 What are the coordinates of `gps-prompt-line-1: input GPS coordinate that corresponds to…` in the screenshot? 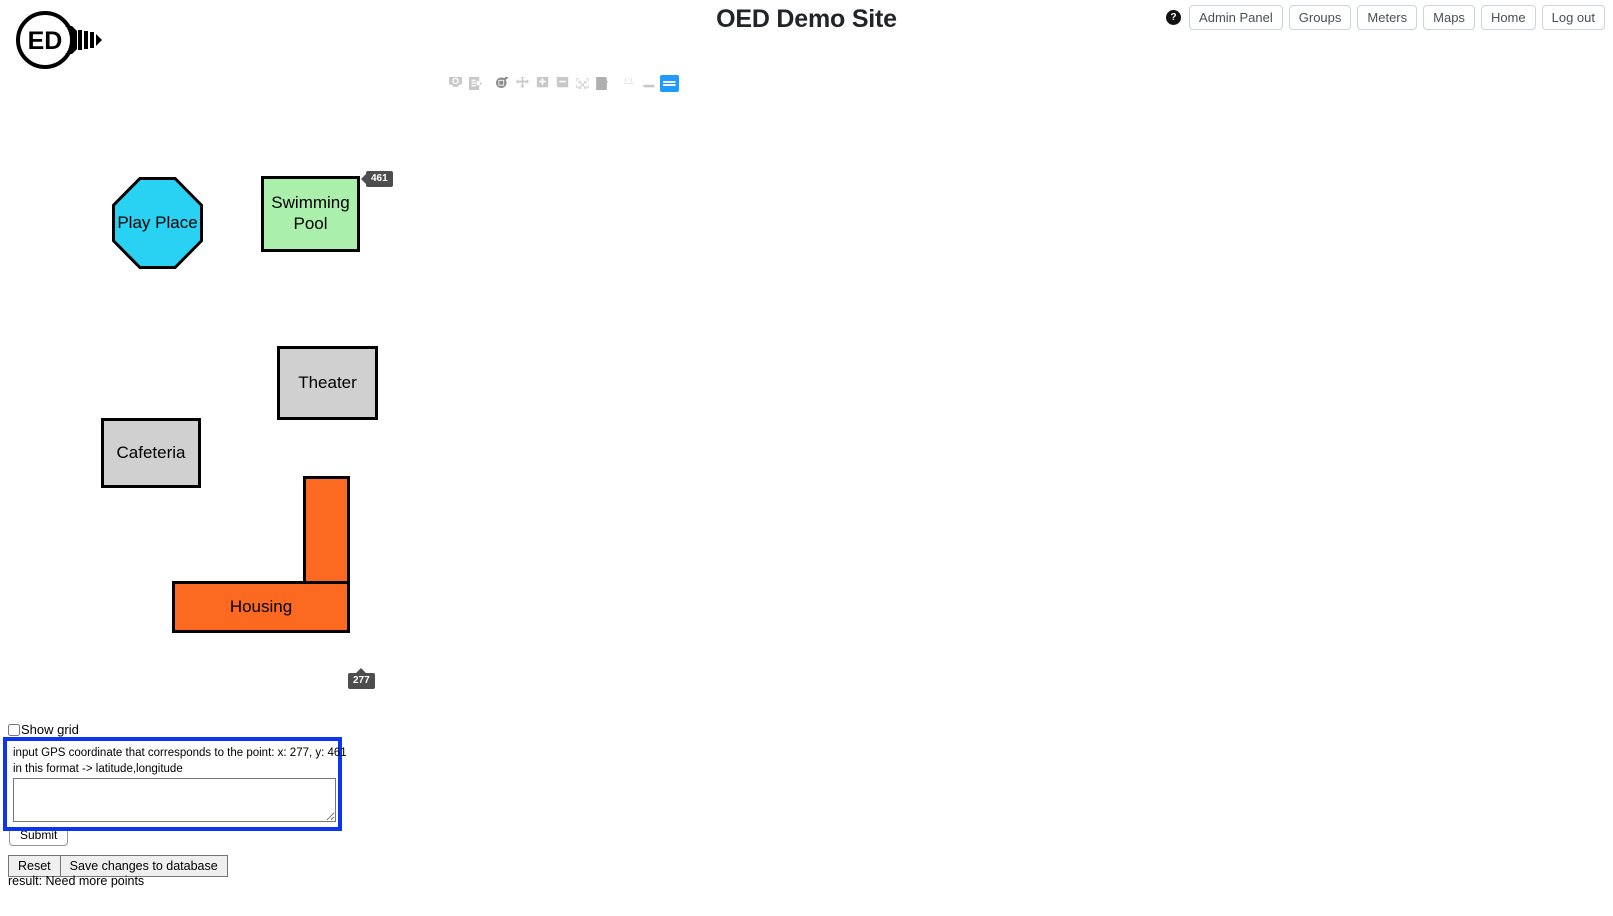 It's located at (180, 753).